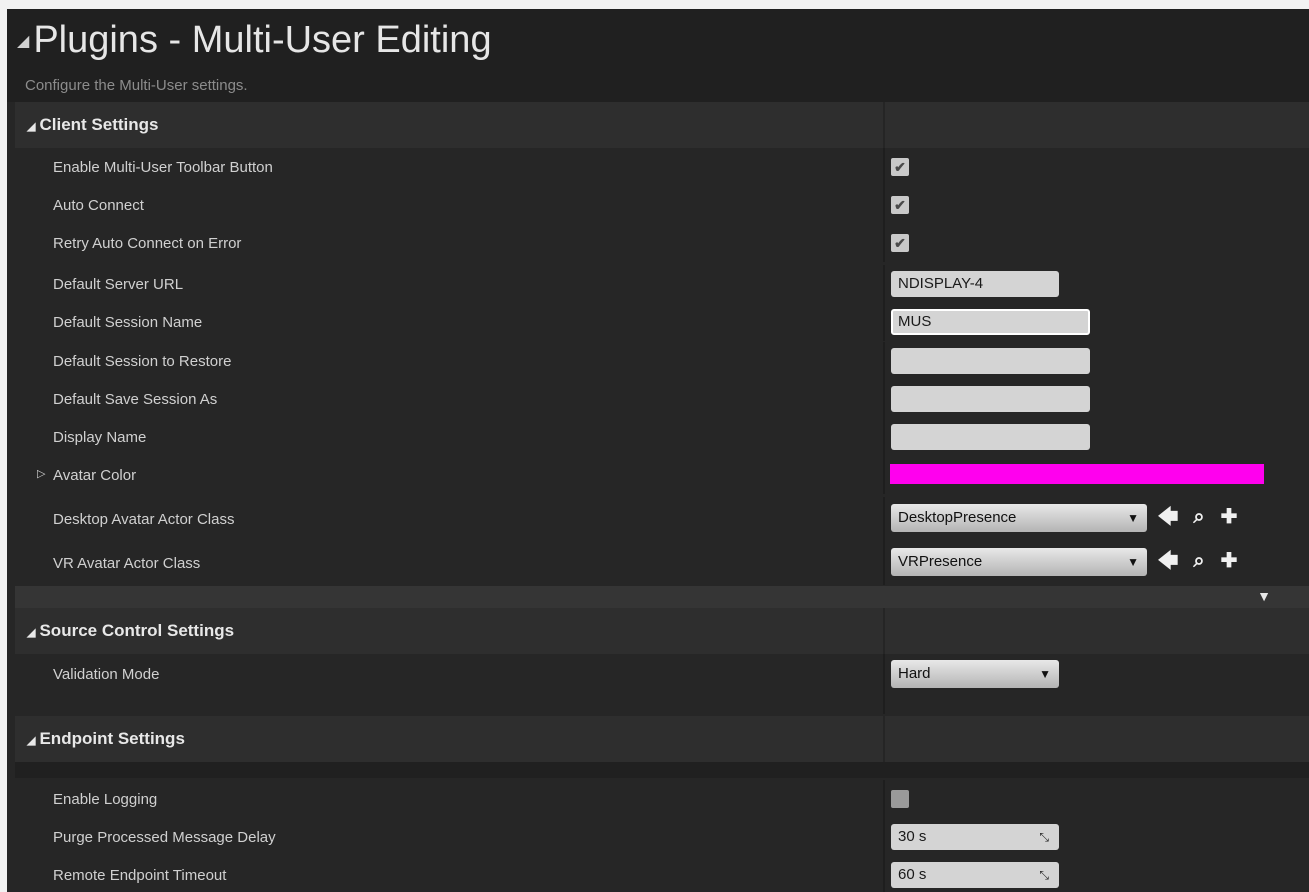 The image size is (1309, 892). Describe the element at coordinates (662, 125) in the screenshot. I see `section-client-settings: ◢ Client Settings` at that location.